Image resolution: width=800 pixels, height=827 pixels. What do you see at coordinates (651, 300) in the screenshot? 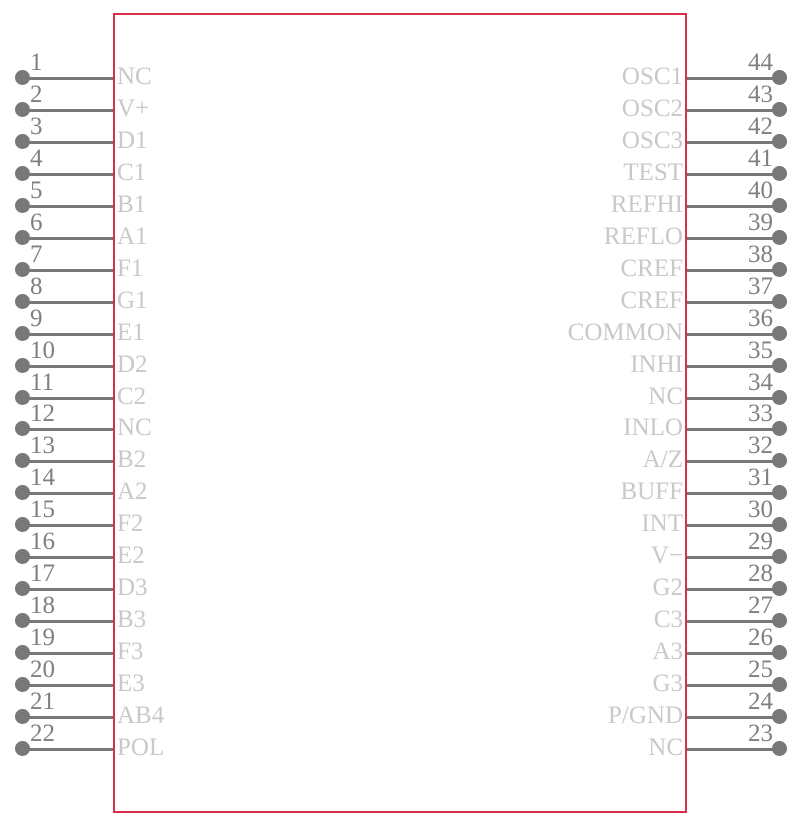
I see `pin-name-label: CREF` at bounding box center [651, 300].